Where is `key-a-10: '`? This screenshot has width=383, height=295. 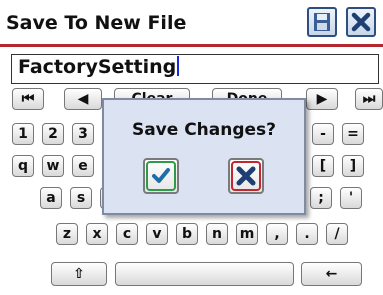
key-a-10: ' is located at coordinates (351, 198).